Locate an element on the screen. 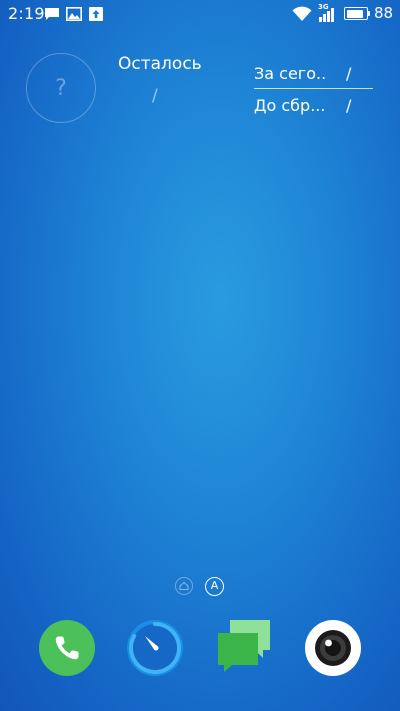 The height and width of the screenshot is (711, 400). usage-unknown-mark: ? is located at coordinates (61, 88).